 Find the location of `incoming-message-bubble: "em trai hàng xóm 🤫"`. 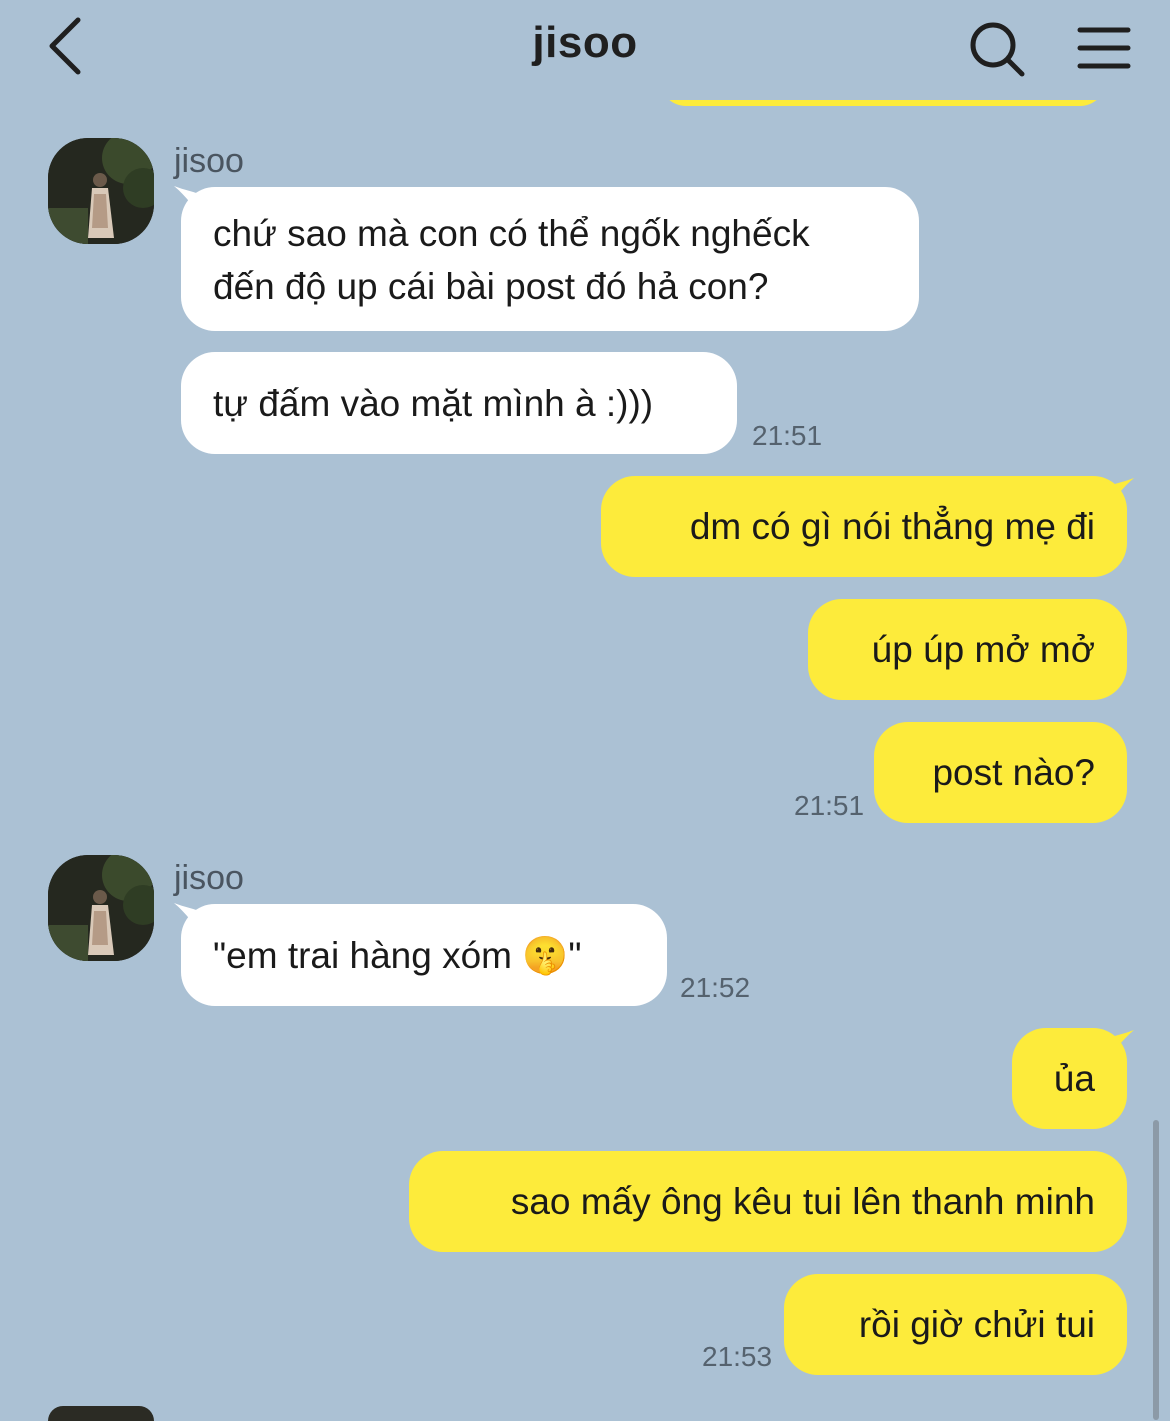

incoming-message-bubble: "em trai hàng xóm 🤫" is located at coordinates (424, 955).